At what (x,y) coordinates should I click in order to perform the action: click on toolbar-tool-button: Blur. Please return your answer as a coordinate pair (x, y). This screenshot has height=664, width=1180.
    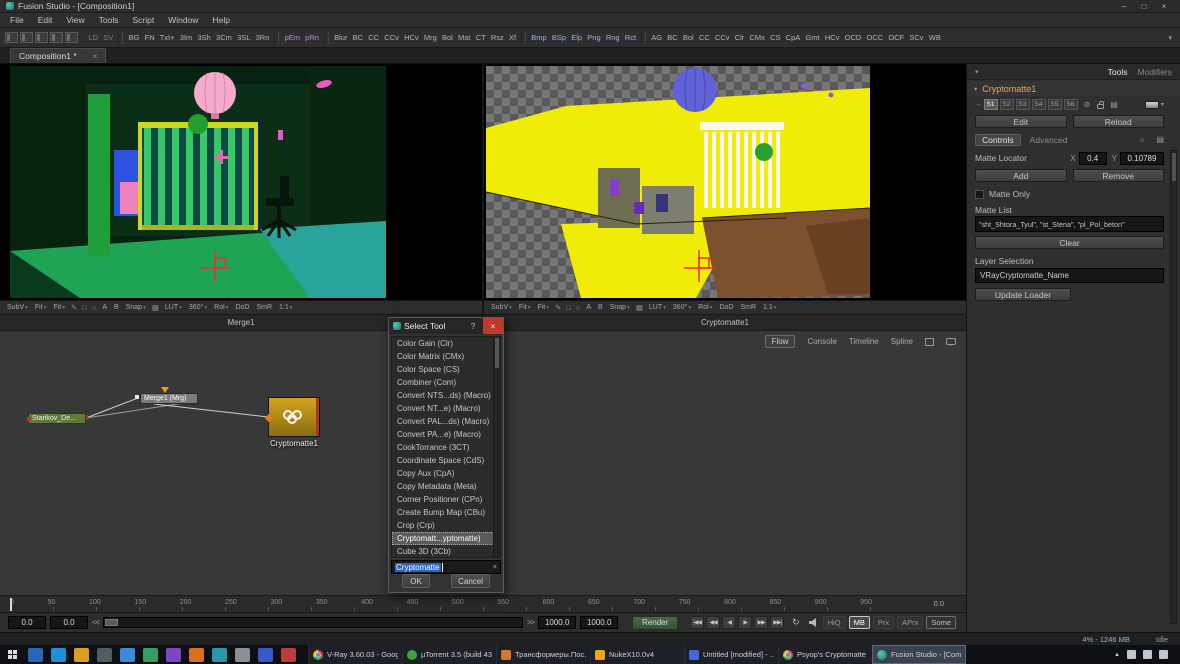
    Looking at the image, I should click on (341, 37).